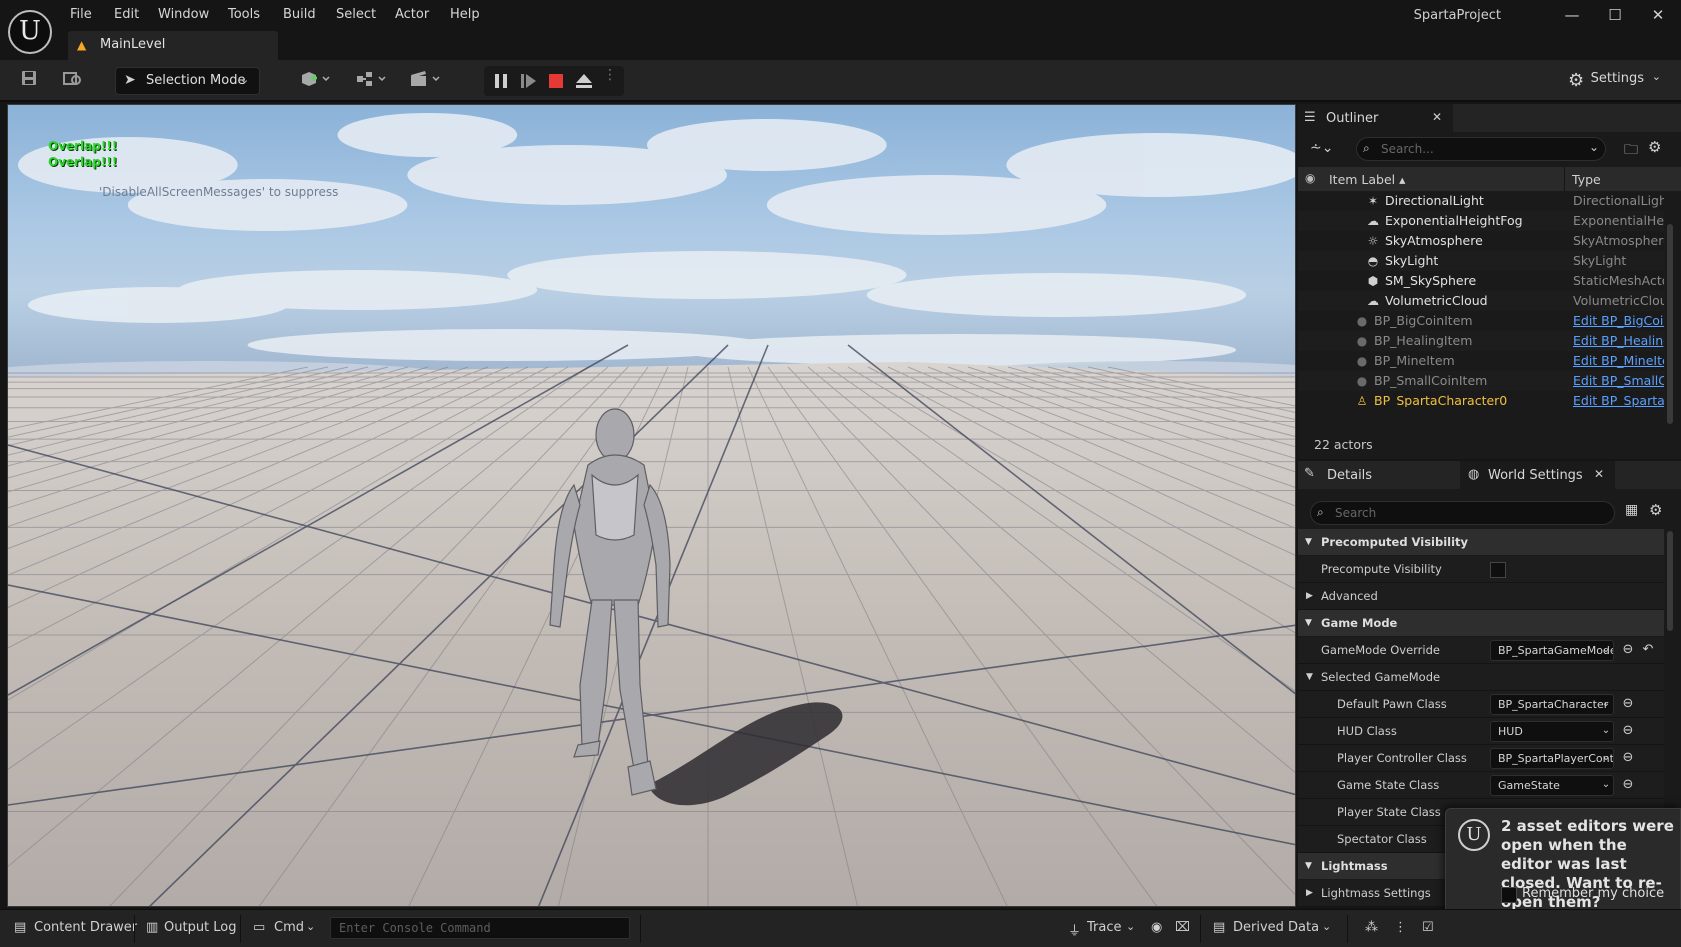 Image resolution: width=1681 pixels, height=947 pixels. I want to click on edit-blueprint-link: Edit BP_BigCoinItem, so click(1618, 321).